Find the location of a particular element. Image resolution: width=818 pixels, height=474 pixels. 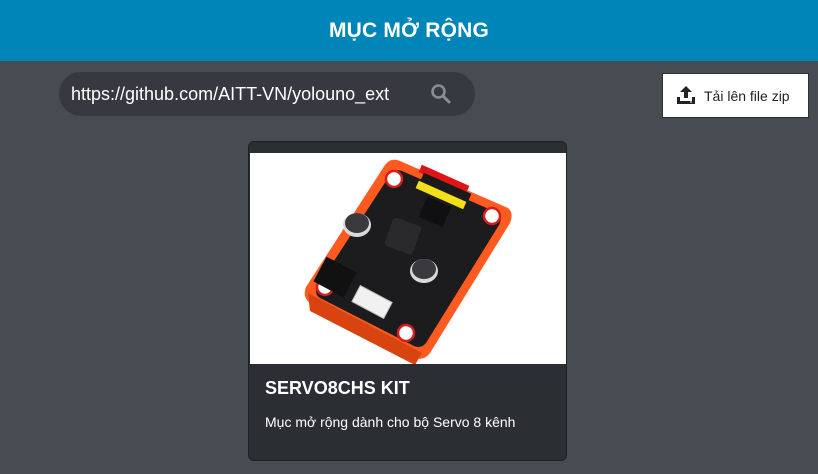

extension-title: SERVO8CHS KIT is located at coordinates (337, 388).